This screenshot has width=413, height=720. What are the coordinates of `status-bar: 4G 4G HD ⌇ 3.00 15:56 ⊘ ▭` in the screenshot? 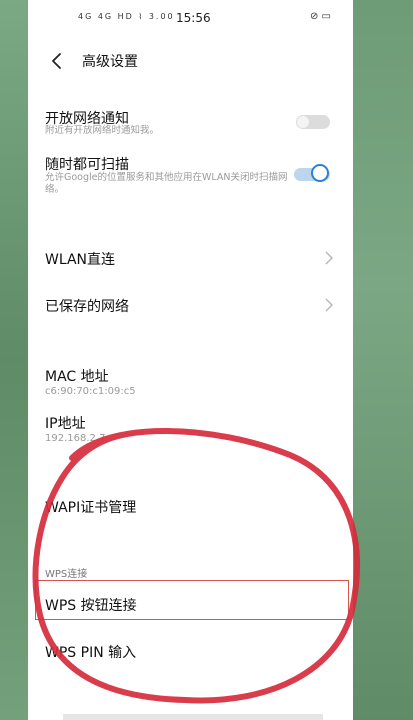 It's located at (190, 18).